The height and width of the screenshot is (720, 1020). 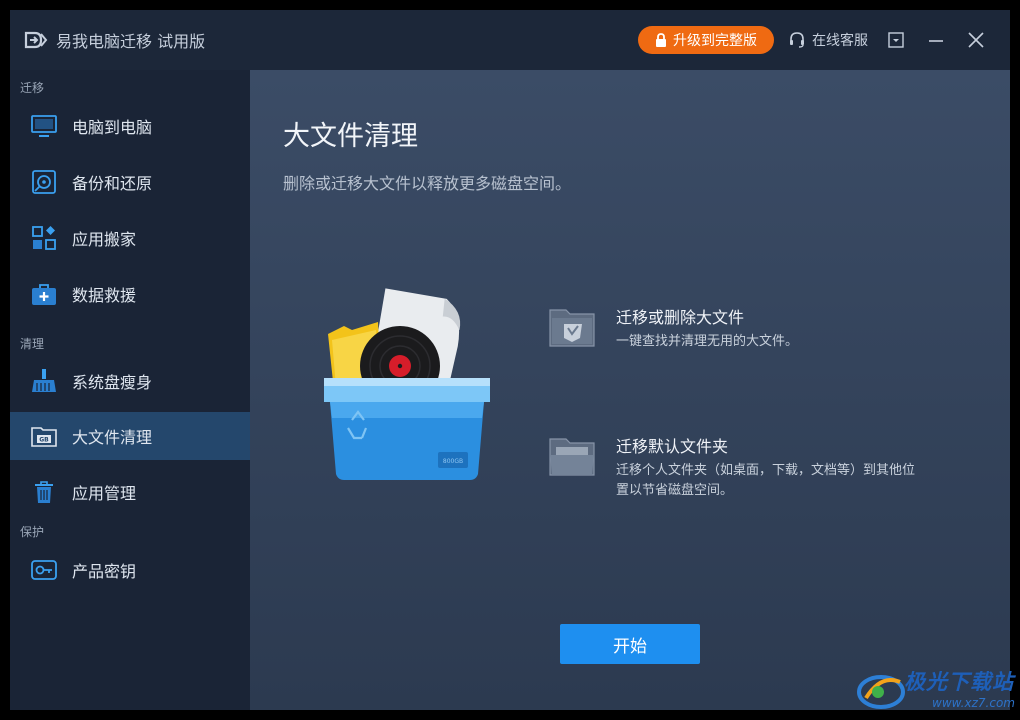 I want to click on sidebar-item-label: 电脑到电脑, so click(x=112, y=127).